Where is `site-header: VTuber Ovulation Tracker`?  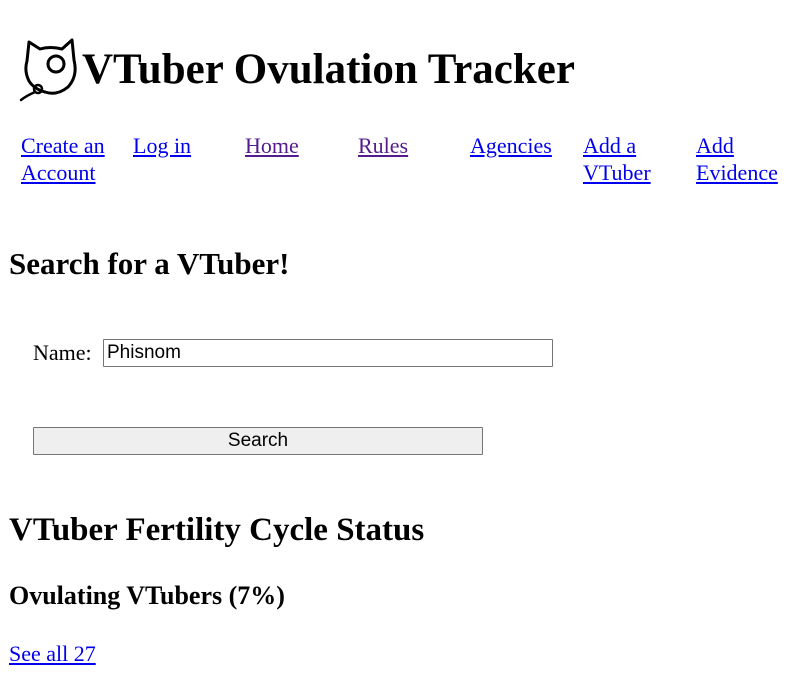 site-header: VTuber Ovulation Tracker is located at coordinates (293, 69).